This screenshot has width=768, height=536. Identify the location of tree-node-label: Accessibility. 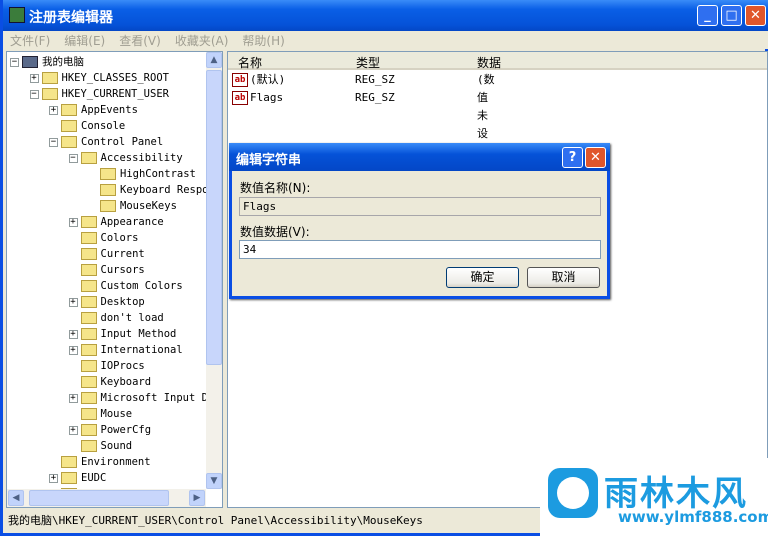
(141, 158).